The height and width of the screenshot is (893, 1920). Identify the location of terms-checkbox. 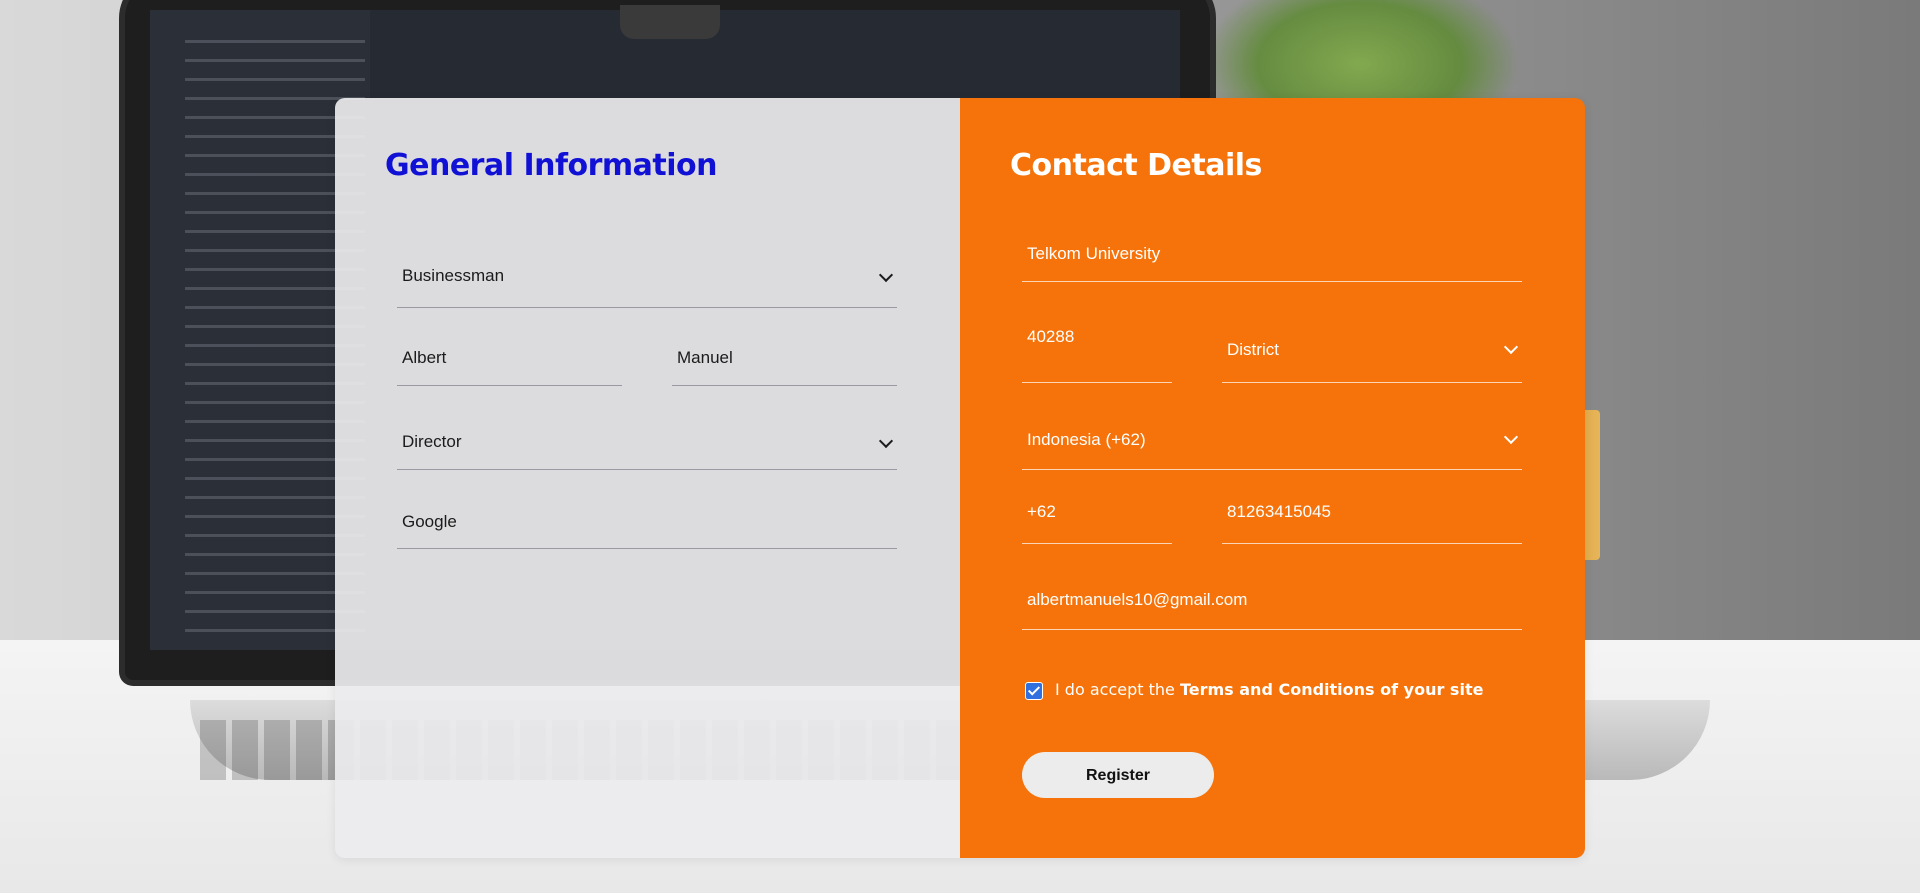
(1034, 691).